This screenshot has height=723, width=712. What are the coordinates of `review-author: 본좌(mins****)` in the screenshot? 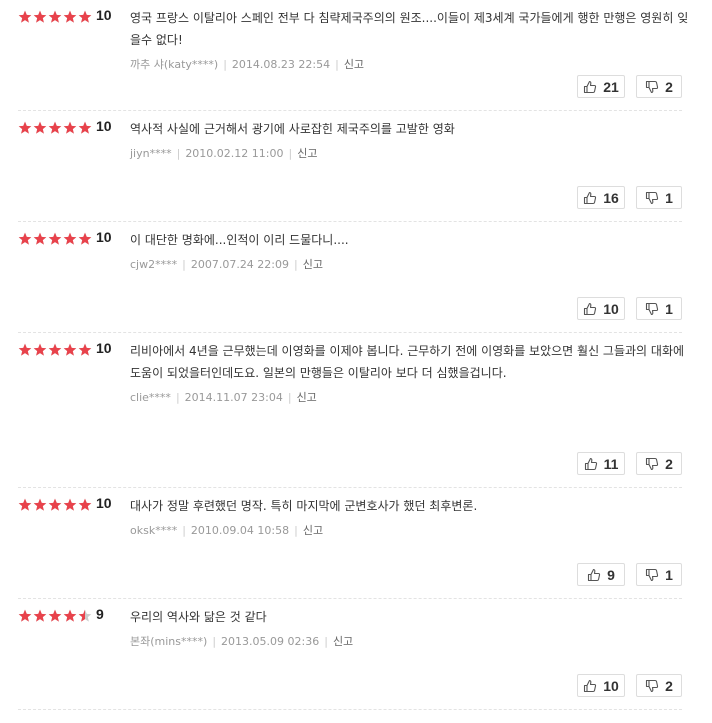 It's located at (168, 641).